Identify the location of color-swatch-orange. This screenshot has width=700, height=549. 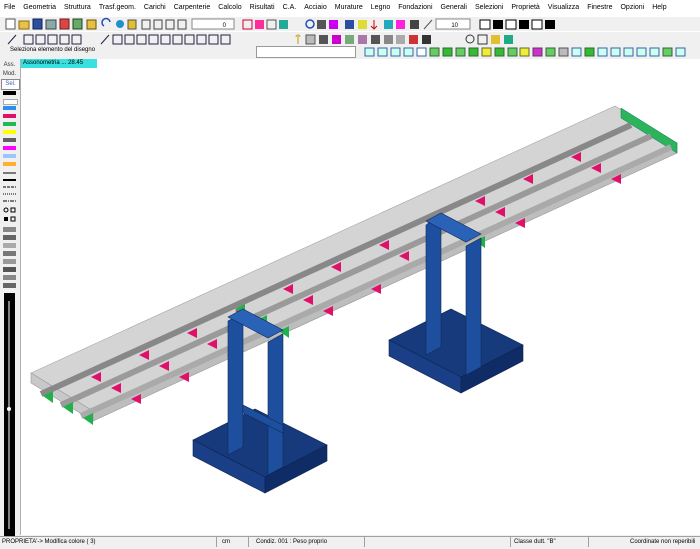
(9, 164).